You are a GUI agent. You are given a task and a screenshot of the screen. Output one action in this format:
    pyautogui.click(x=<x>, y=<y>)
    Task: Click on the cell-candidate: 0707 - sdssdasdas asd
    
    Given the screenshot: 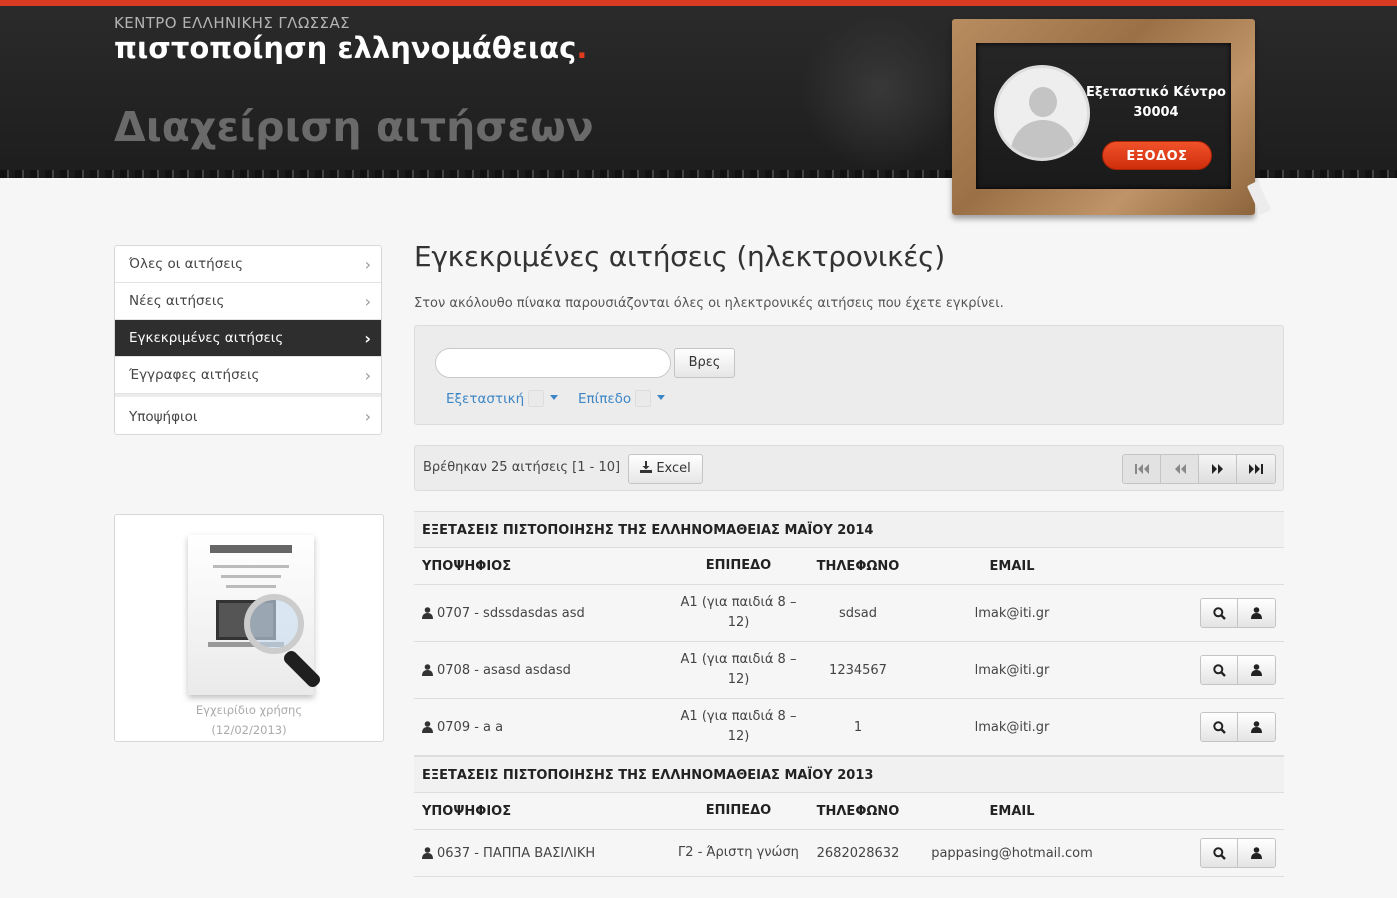 What is the action you would take?
    pyautogui.click(x=503, y=613)
    